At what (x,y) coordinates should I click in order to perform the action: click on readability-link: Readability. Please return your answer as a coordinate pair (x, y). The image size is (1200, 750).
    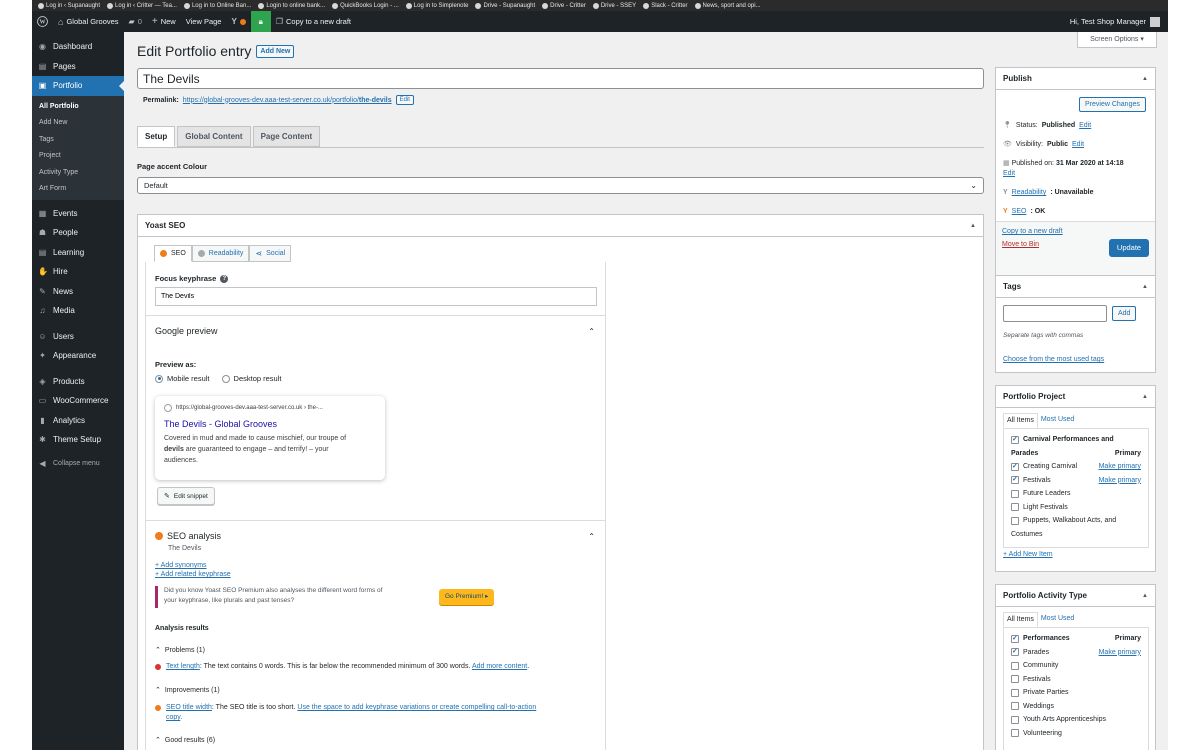
    Looking at the image, I should click on (1029, 192).